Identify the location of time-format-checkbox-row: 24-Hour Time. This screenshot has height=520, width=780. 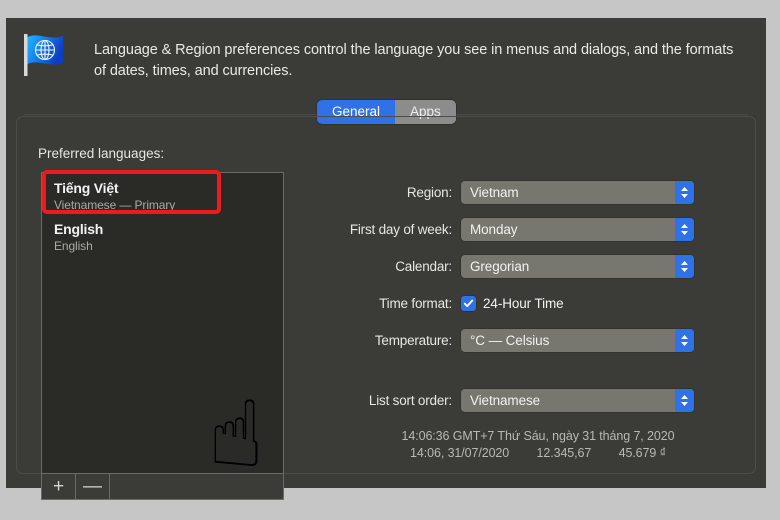
(512, 303).